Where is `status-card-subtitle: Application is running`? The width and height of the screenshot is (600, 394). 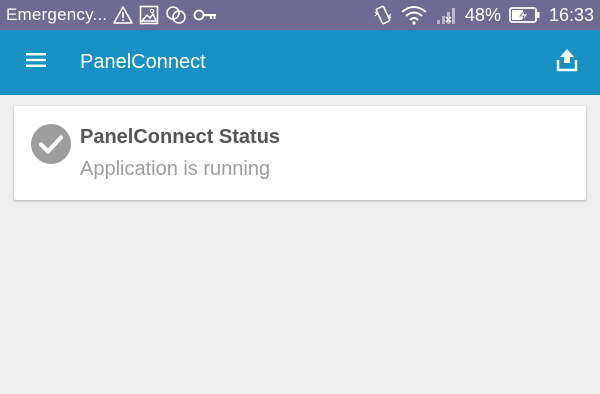
status-card-subtitle: Application is running is located at coordinates (175, 169).